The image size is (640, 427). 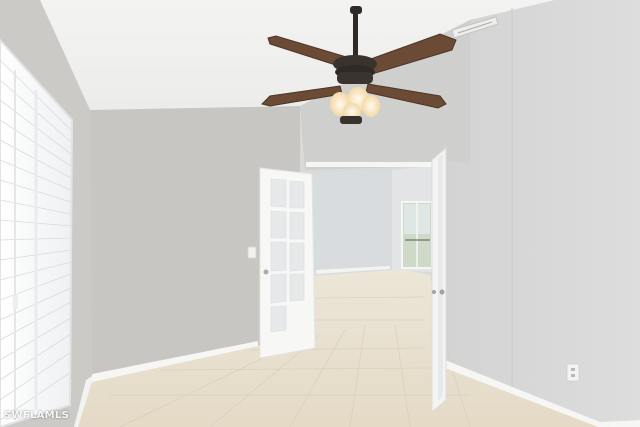 What do you see at coordinates (252, 252) in the screenshot?
I see `light-switch-icon` at bounding box center [252, 252].